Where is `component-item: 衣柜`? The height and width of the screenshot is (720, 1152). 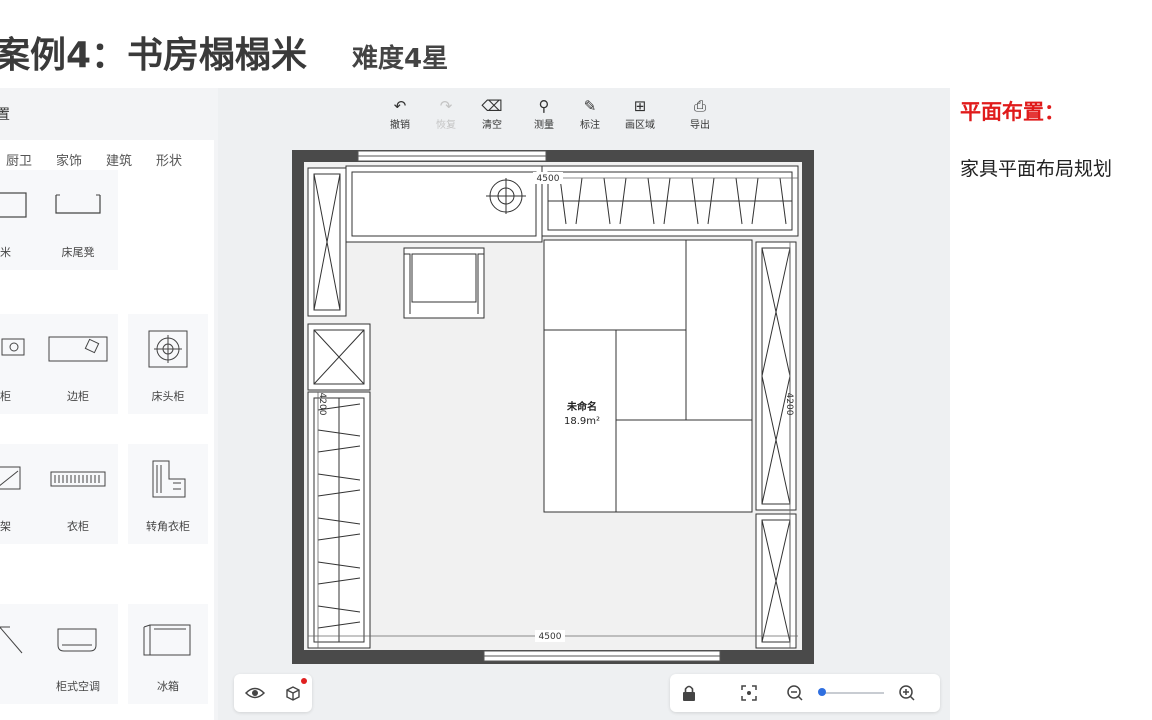 component-item: 衣柜 is located at coordinates (78, 494).